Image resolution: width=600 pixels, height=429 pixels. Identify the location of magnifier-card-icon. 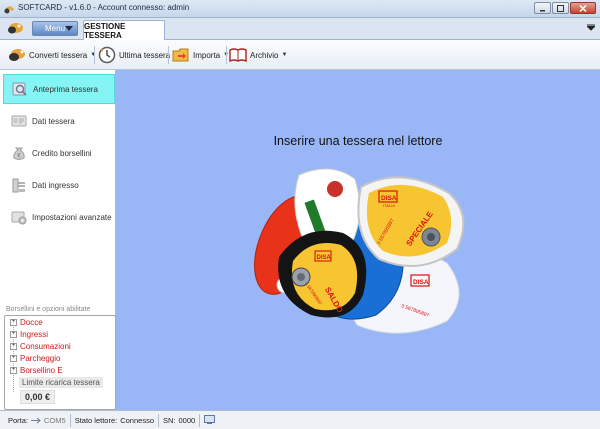
(19, 89).